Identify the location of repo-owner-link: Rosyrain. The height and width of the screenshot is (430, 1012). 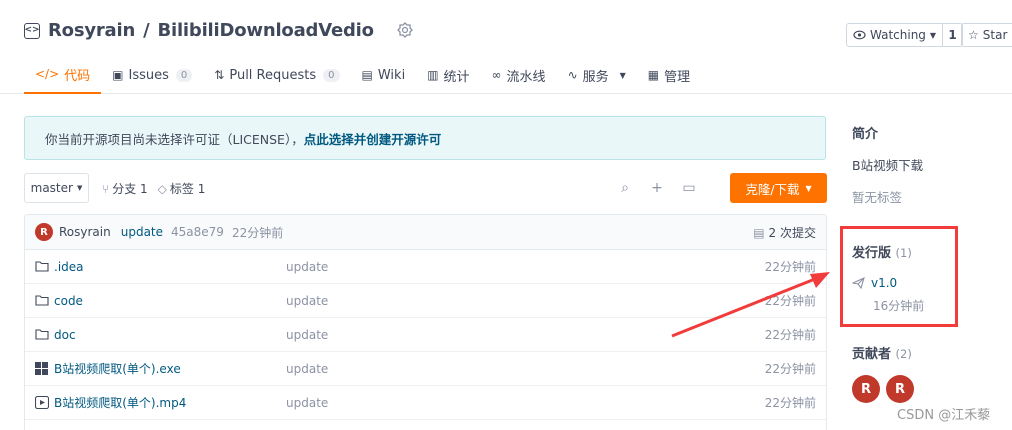
(91, 30).